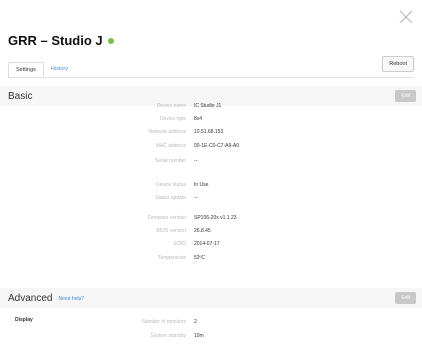 The image size is (422, 352). Describe the element at coordinates (168, 336) in the screenshot. I see `row-label: System standby` at that location.